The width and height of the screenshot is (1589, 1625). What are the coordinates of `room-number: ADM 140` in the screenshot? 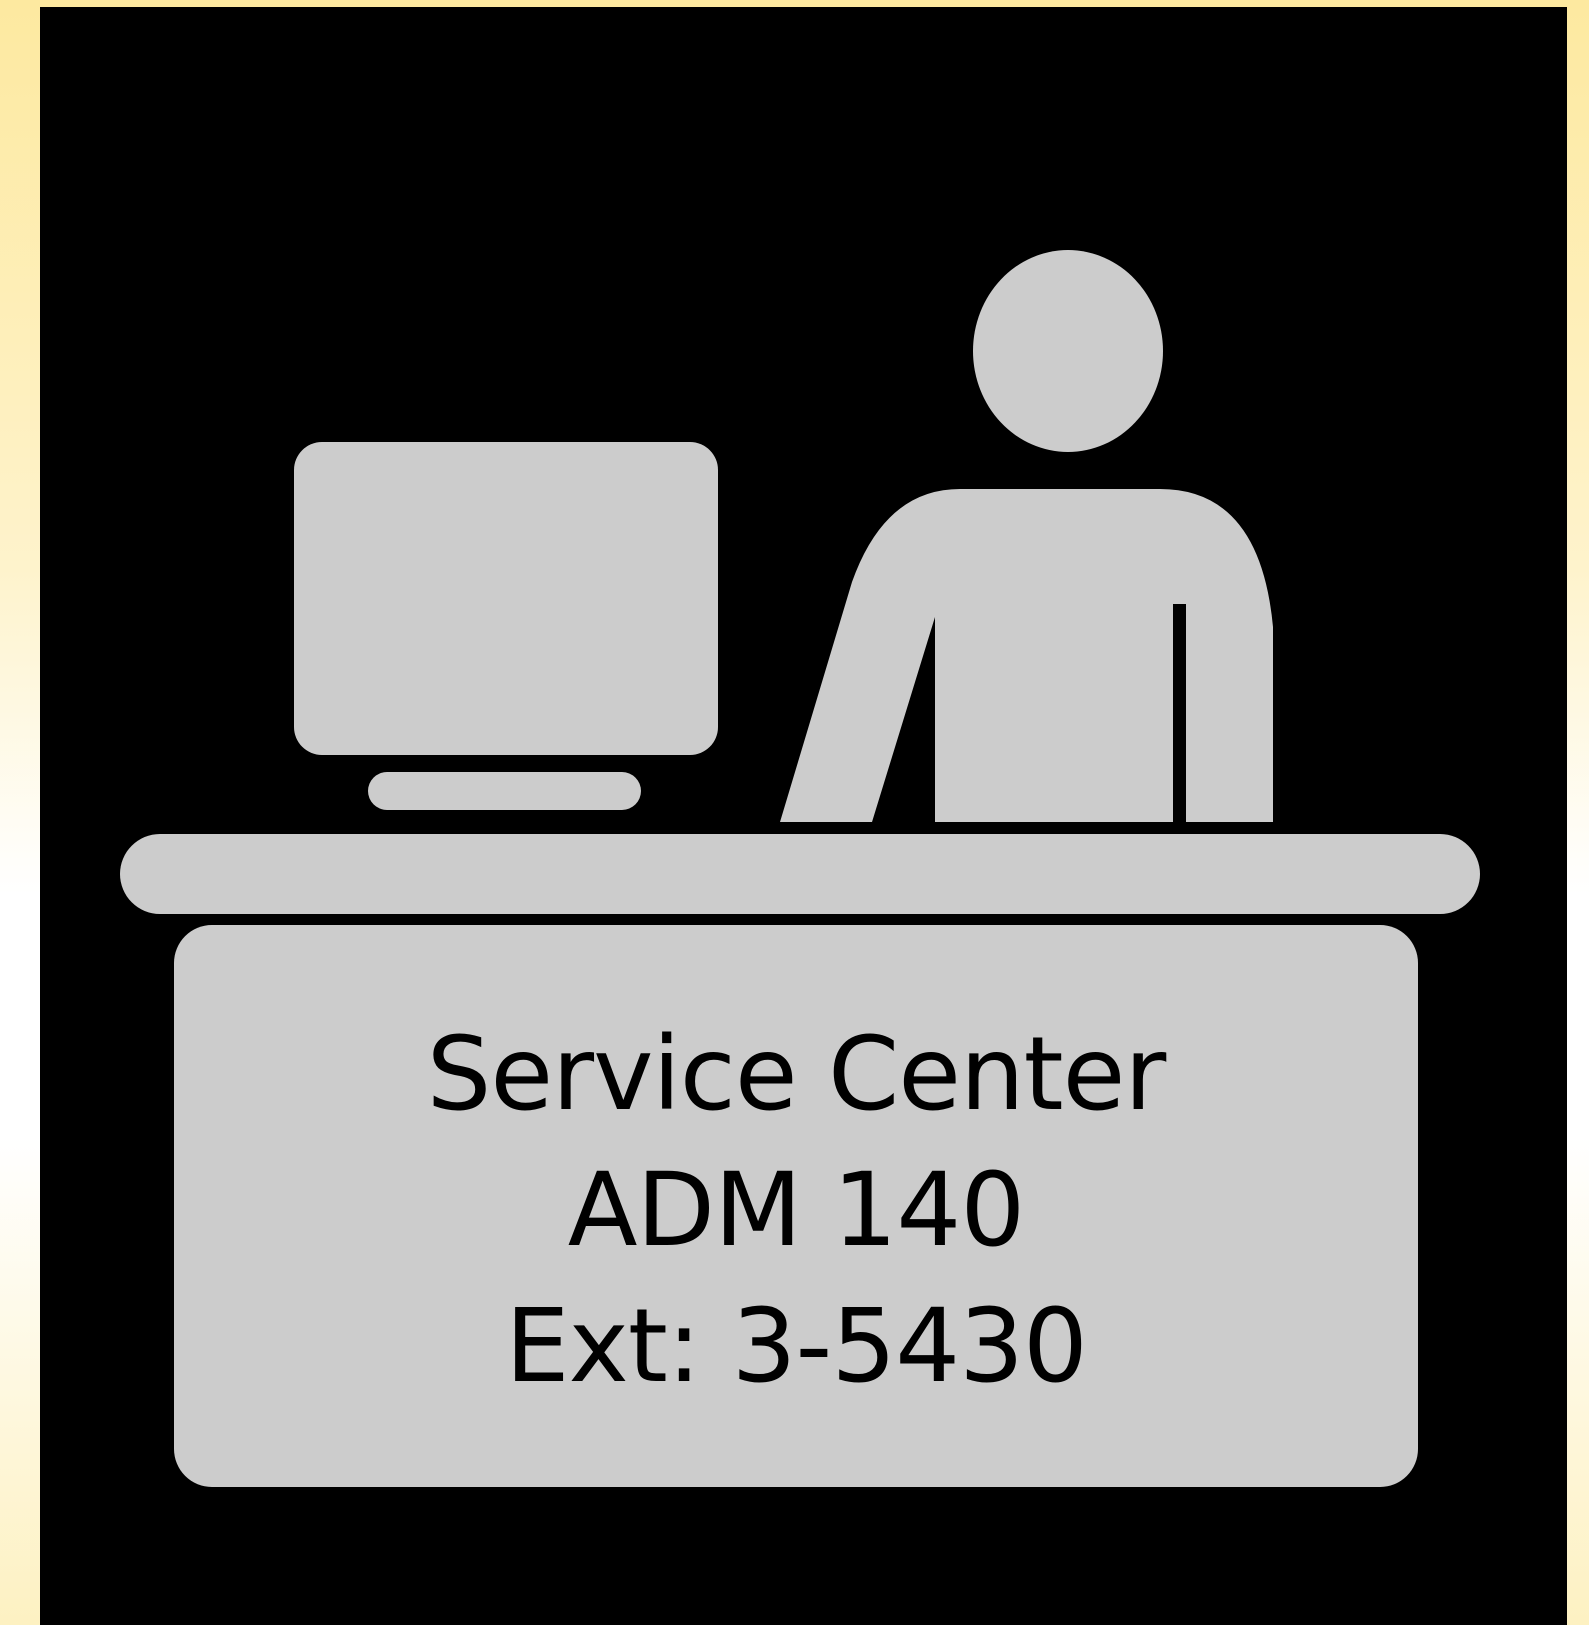 It's located at (796, 1210).